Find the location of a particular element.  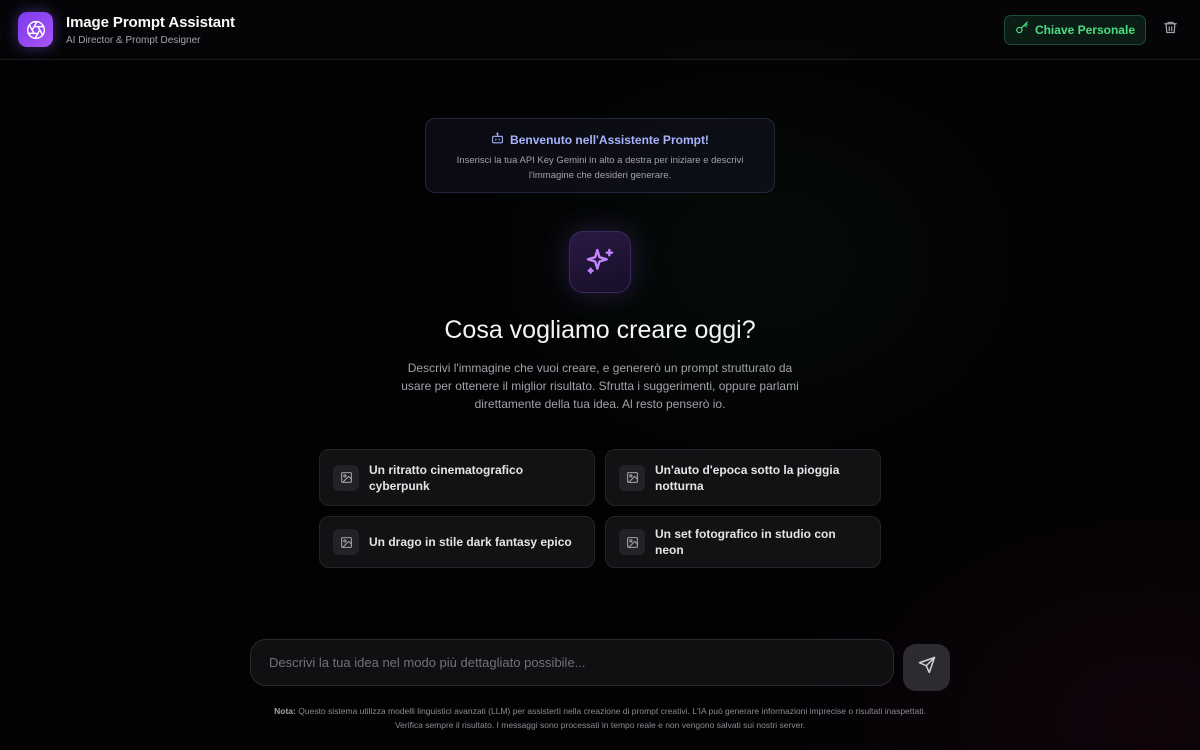

welcome-title: Benvenuto nell'Assistente Prompt! is located at coordinates (609, 140).